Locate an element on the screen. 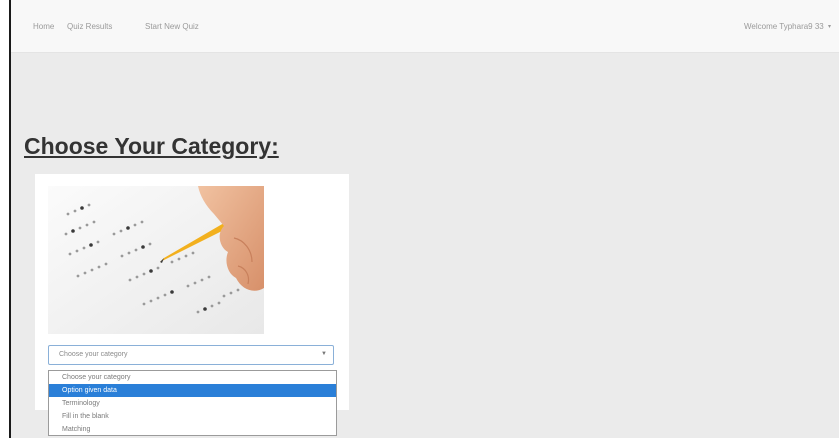 The height and width of the screenshot is (438, 839). user-menu-dropdown: Welcome Typhara9 33 ▾ is located at coordinates (787, 26).